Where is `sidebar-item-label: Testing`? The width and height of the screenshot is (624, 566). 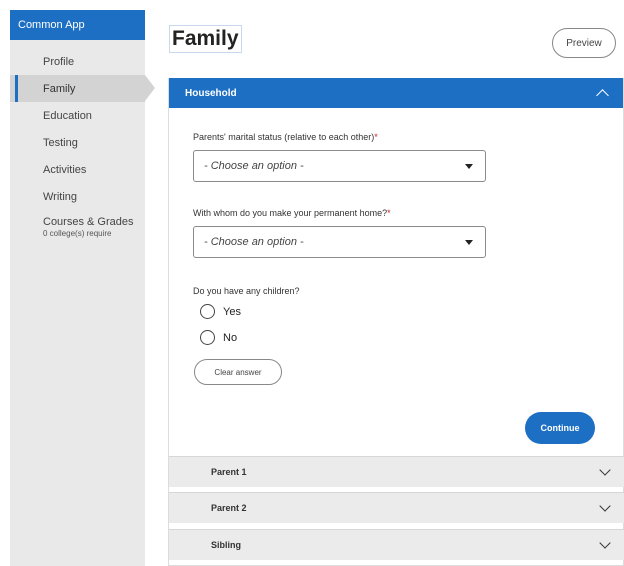 sidebar-item-label: Testing is located at coordinates (60, 142).